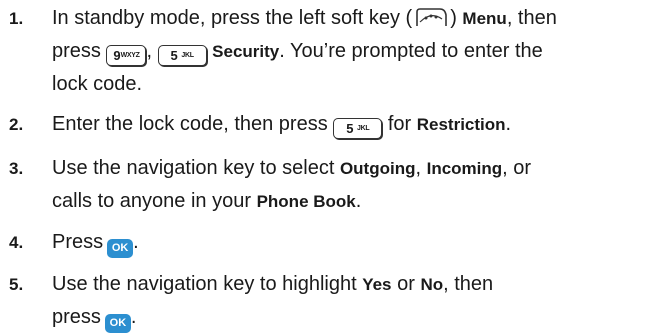 Image resolution: width=649 pixels, height=333 pixels. Describe the element at coordinates (16, 284) in the screenshot. I see `step-number: 5.` at that location.